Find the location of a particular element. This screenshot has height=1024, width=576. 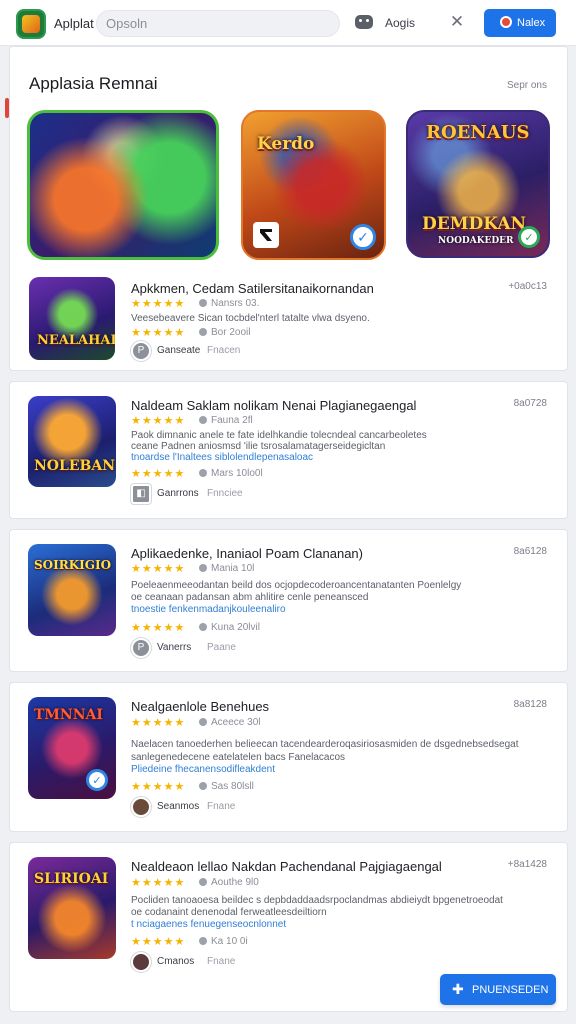

app-description-link: tnoestie fenkenmadanjkouleenaliro is located at coordinates (208, 610).